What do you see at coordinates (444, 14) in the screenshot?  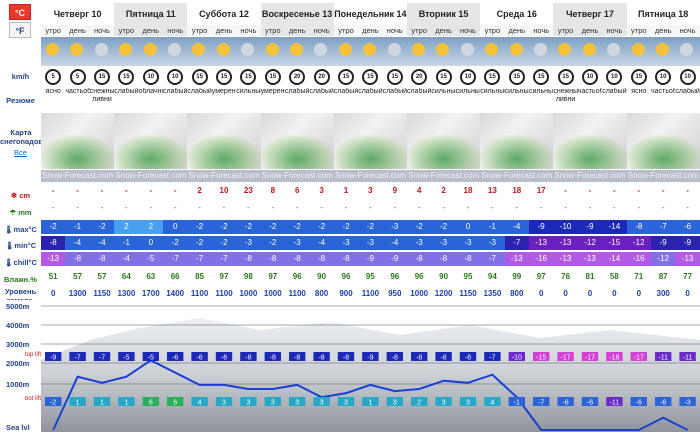 I see `day-header: Вторник 15` at bounding box center [444, 14].